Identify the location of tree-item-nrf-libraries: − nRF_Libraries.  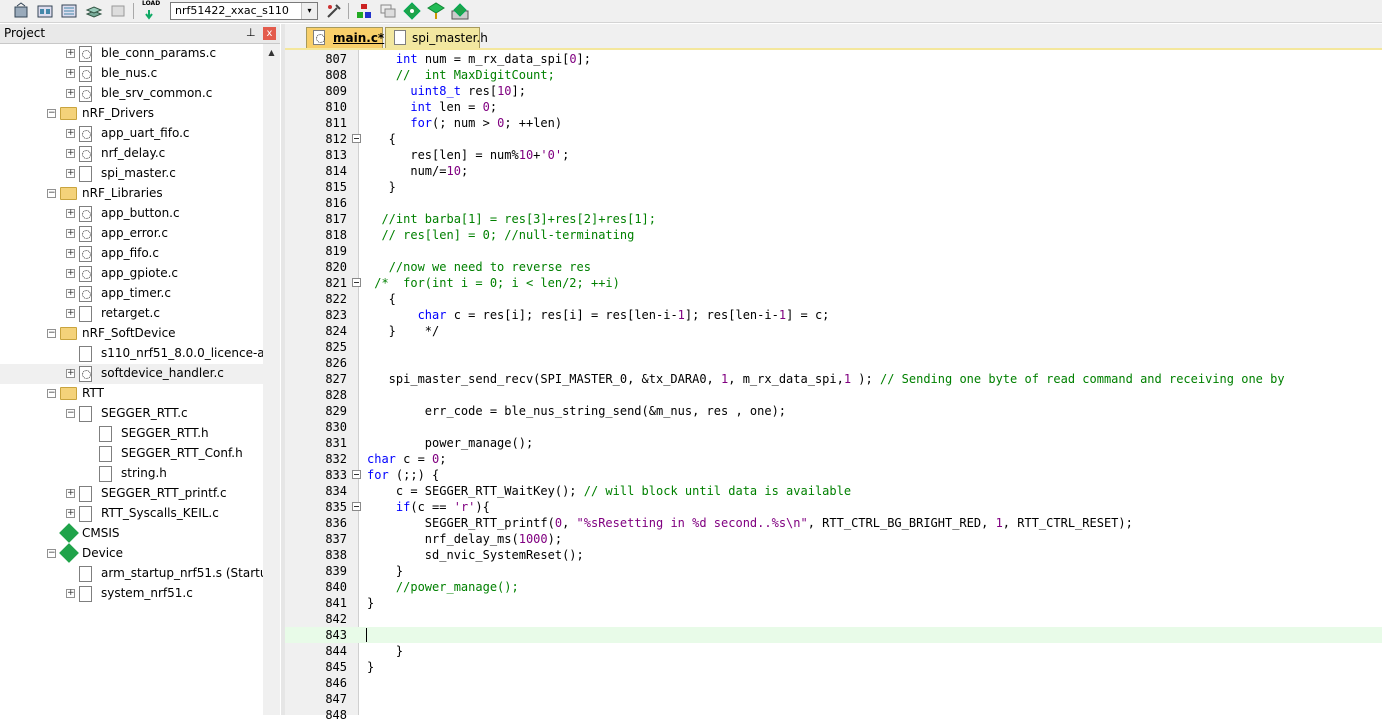
(131, 194).